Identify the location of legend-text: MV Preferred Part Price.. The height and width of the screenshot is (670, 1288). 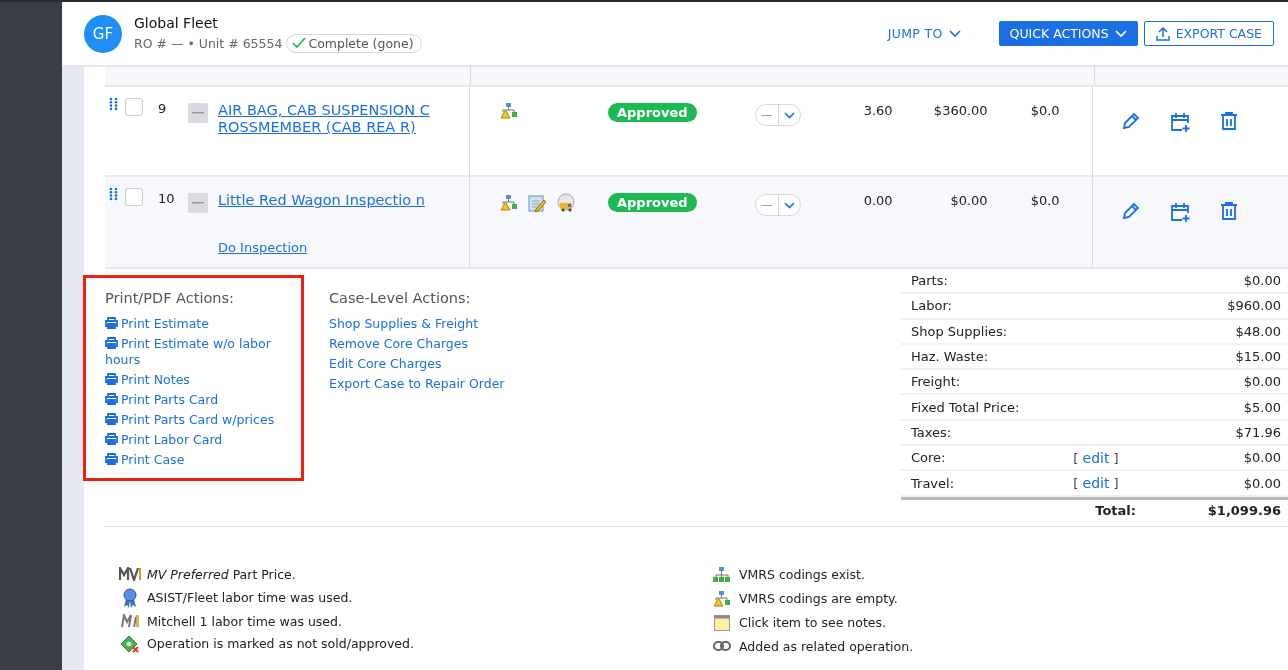
(221, 574).